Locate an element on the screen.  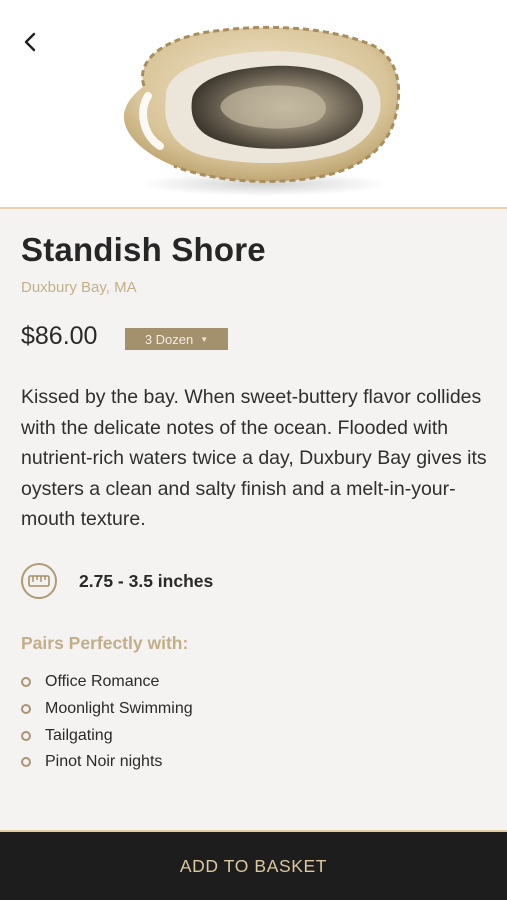
caret-down-icon: ▼ is located at coordinates (204, 339).